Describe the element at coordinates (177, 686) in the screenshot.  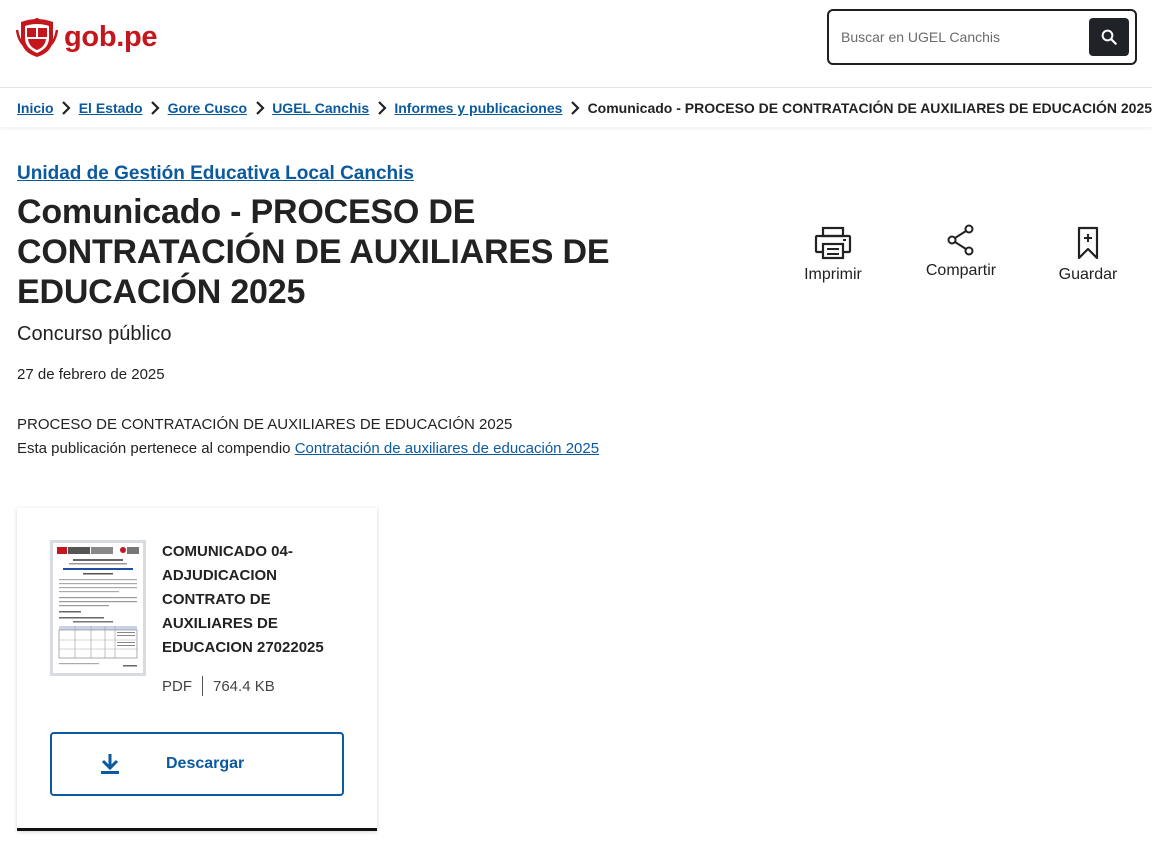
I see `document-format: PDF` at that location.